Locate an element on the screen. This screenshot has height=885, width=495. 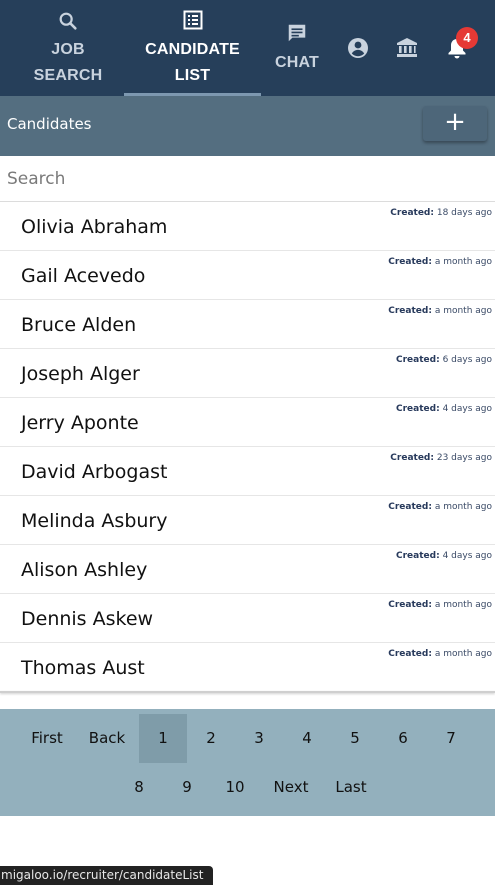
candidate-row: David Arbogast Created: 23 days ago is located at coordinates (247, 471).